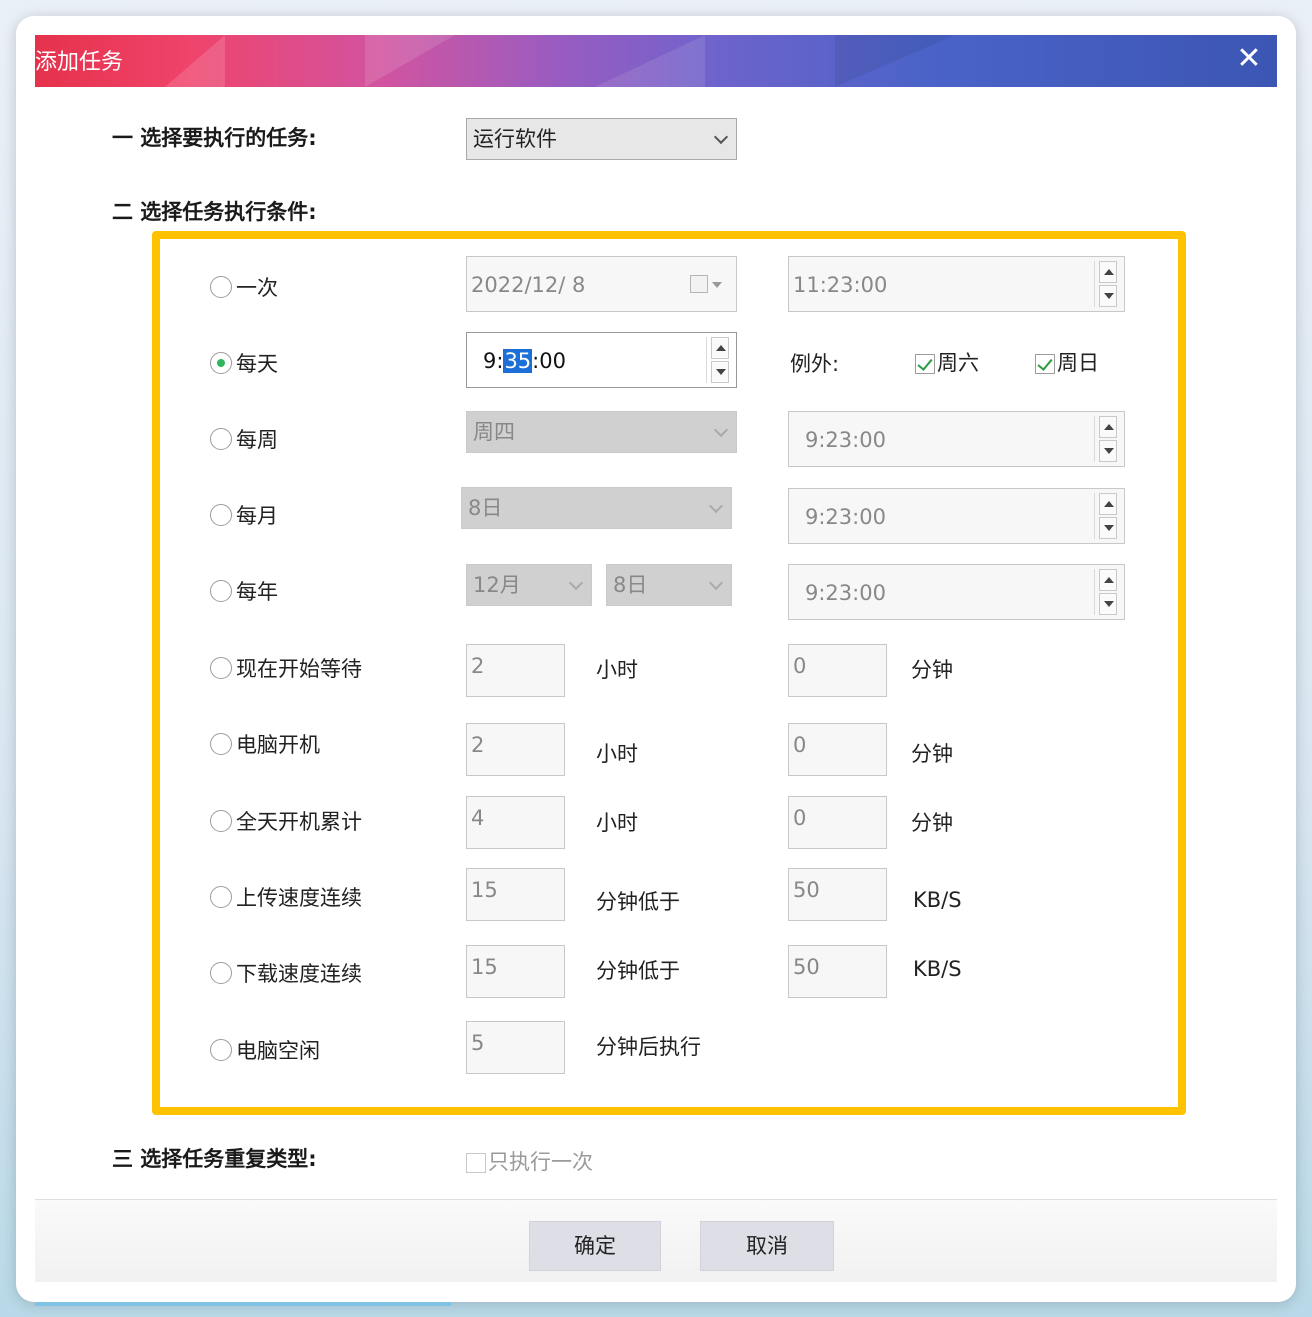 The height and width of the screenshot is (1317, 1312). Describe the element at coordinates (244, 439) in the screenshot. I see `radio-weekly: 每周` at that location.